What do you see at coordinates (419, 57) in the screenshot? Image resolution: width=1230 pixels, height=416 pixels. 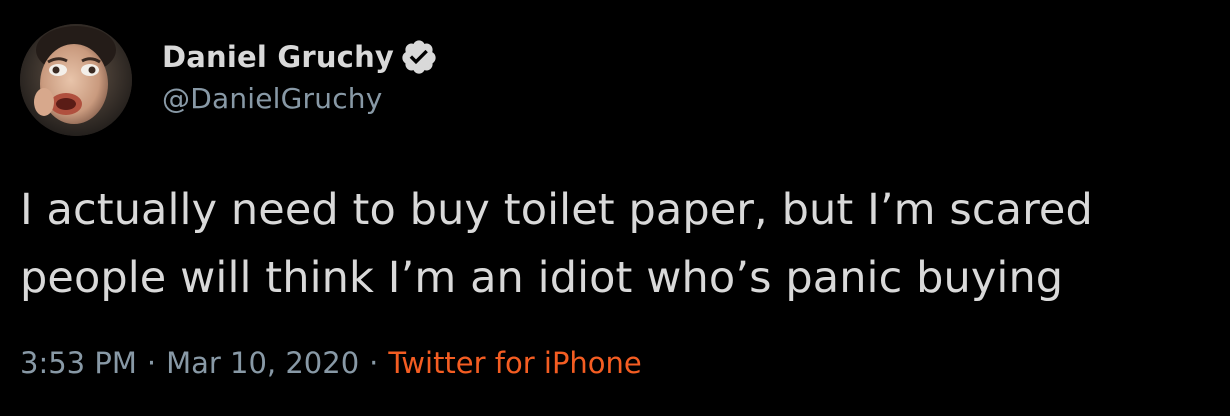 I see `verified-badge-icon` at bounding box center [419, 57].